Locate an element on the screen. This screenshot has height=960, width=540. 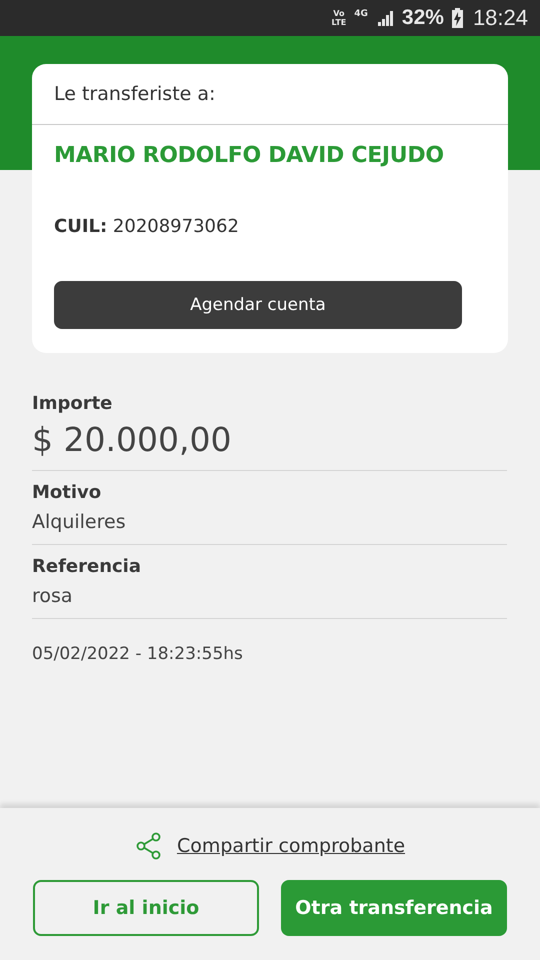
volte-indicator: Vo LTE is located at coordinates (339, 18).